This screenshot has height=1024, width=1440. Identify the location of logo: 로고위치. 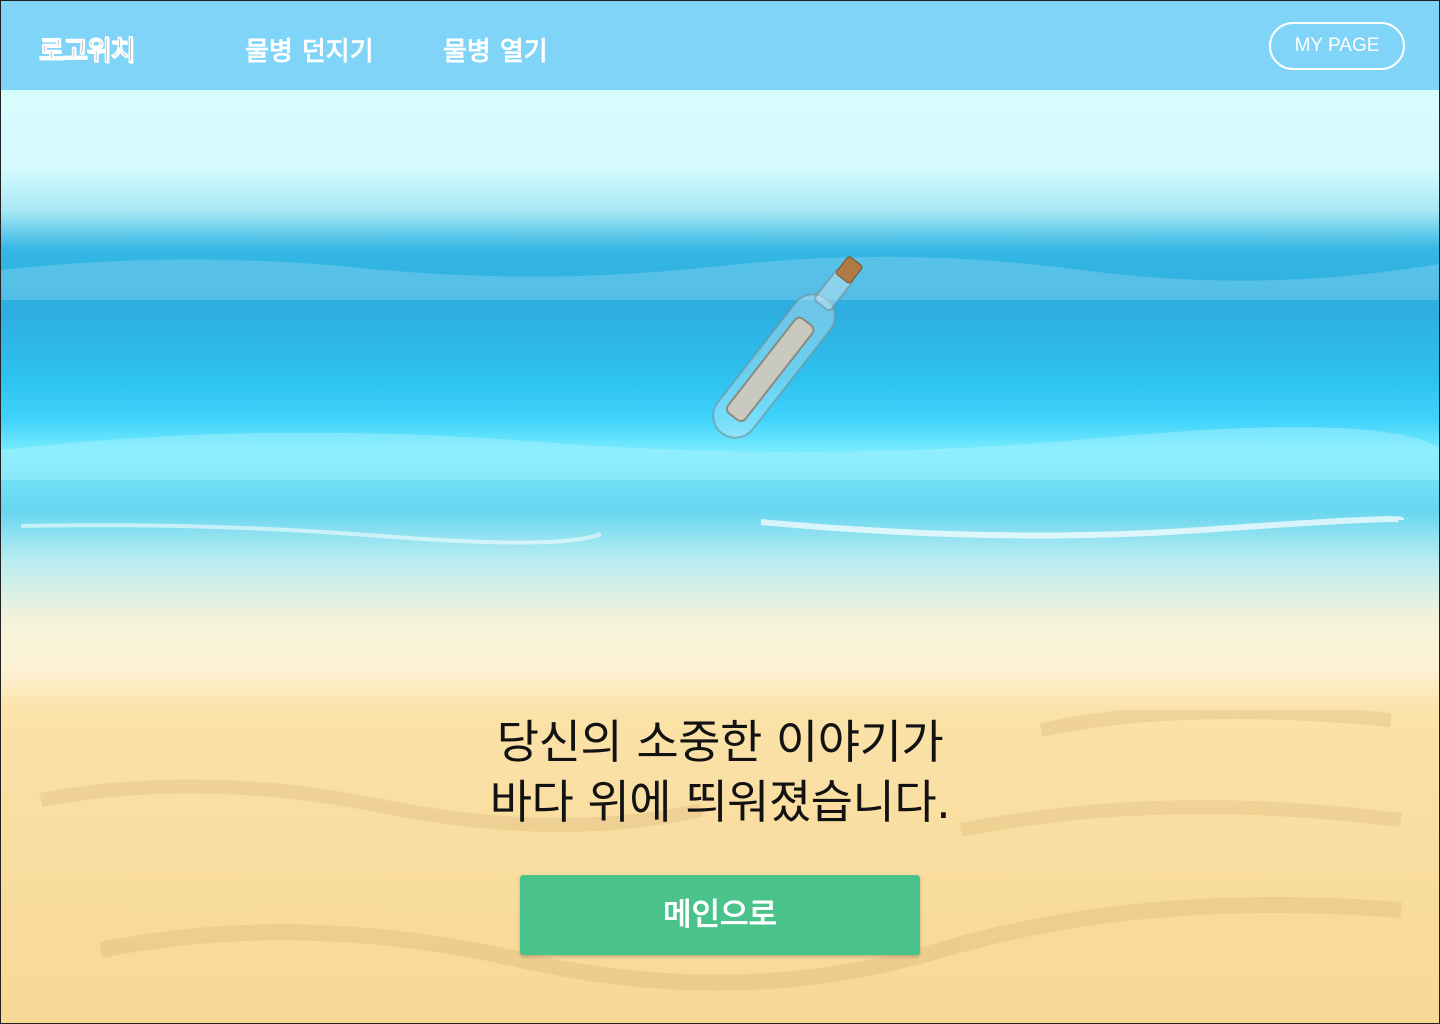
(86, 48).